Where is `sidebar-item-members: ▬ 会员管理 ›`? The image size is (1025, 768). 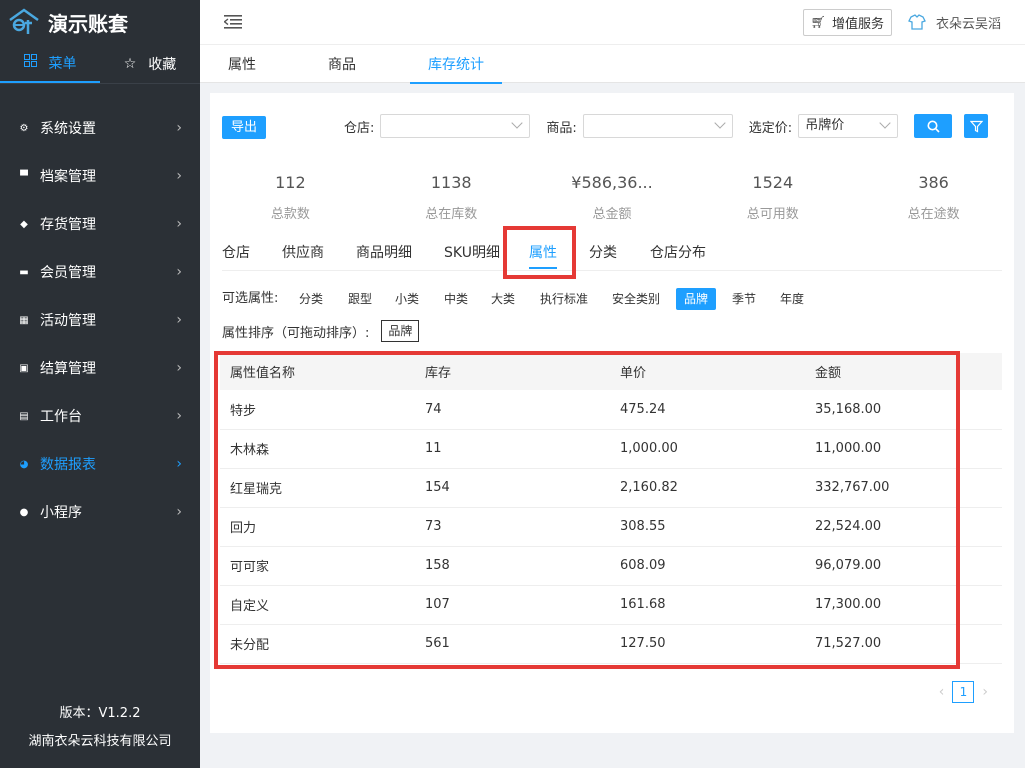
sidebar-item-members: ▬ 会员管理 › is located at coordinates (100, 272).